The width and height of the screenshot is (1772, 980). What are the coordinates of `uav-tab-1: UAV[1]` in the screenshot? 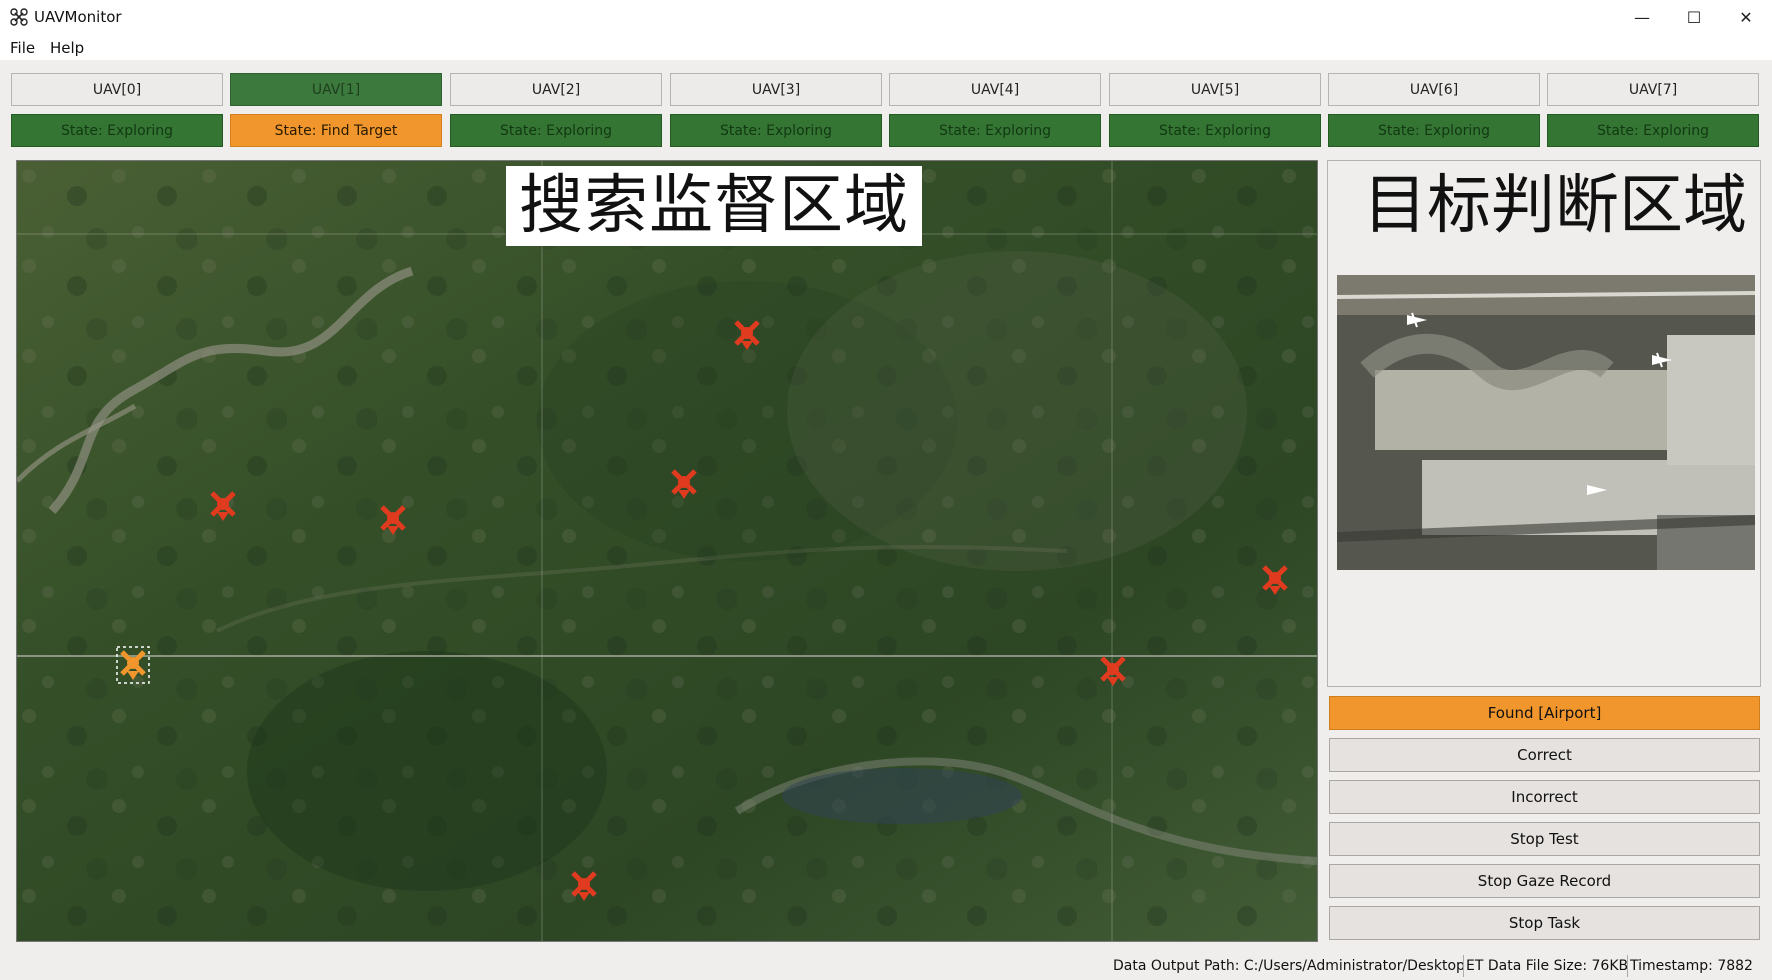 It's located at (336, 89).